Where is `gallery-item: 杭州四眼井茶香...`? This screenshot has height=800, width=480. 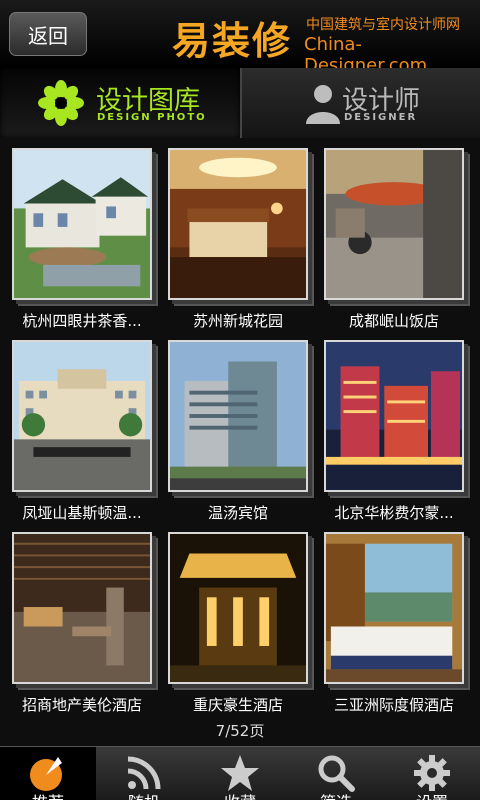 gallery-item: 杭州四眼井茶香... is located at coordinates (85, 234).